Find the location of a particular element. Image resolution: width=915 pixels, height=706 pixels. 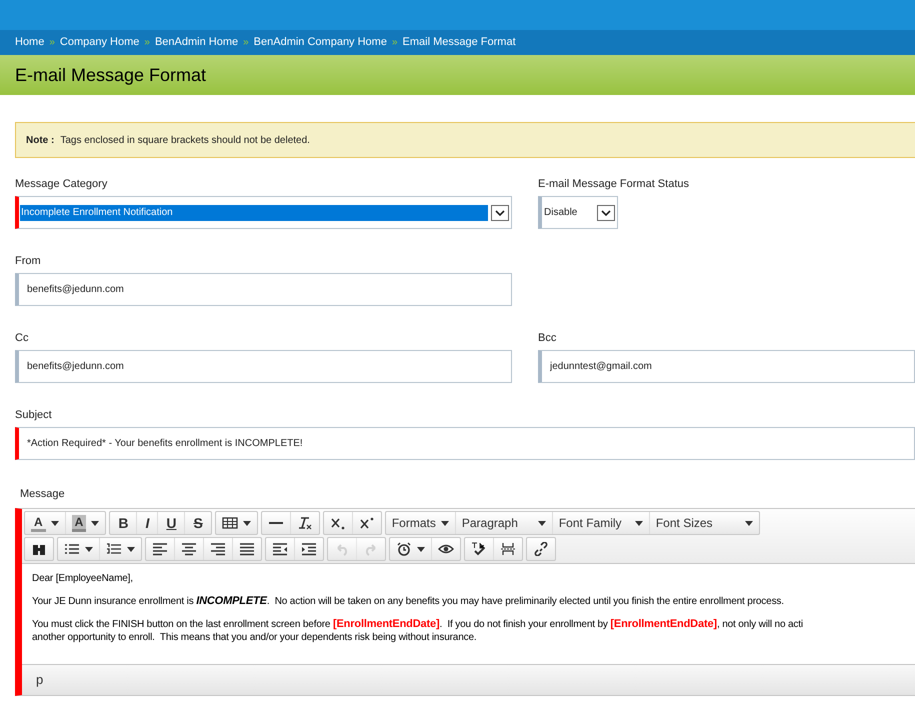

format-dropdown: Font Family is located at coordinates (600, 523).